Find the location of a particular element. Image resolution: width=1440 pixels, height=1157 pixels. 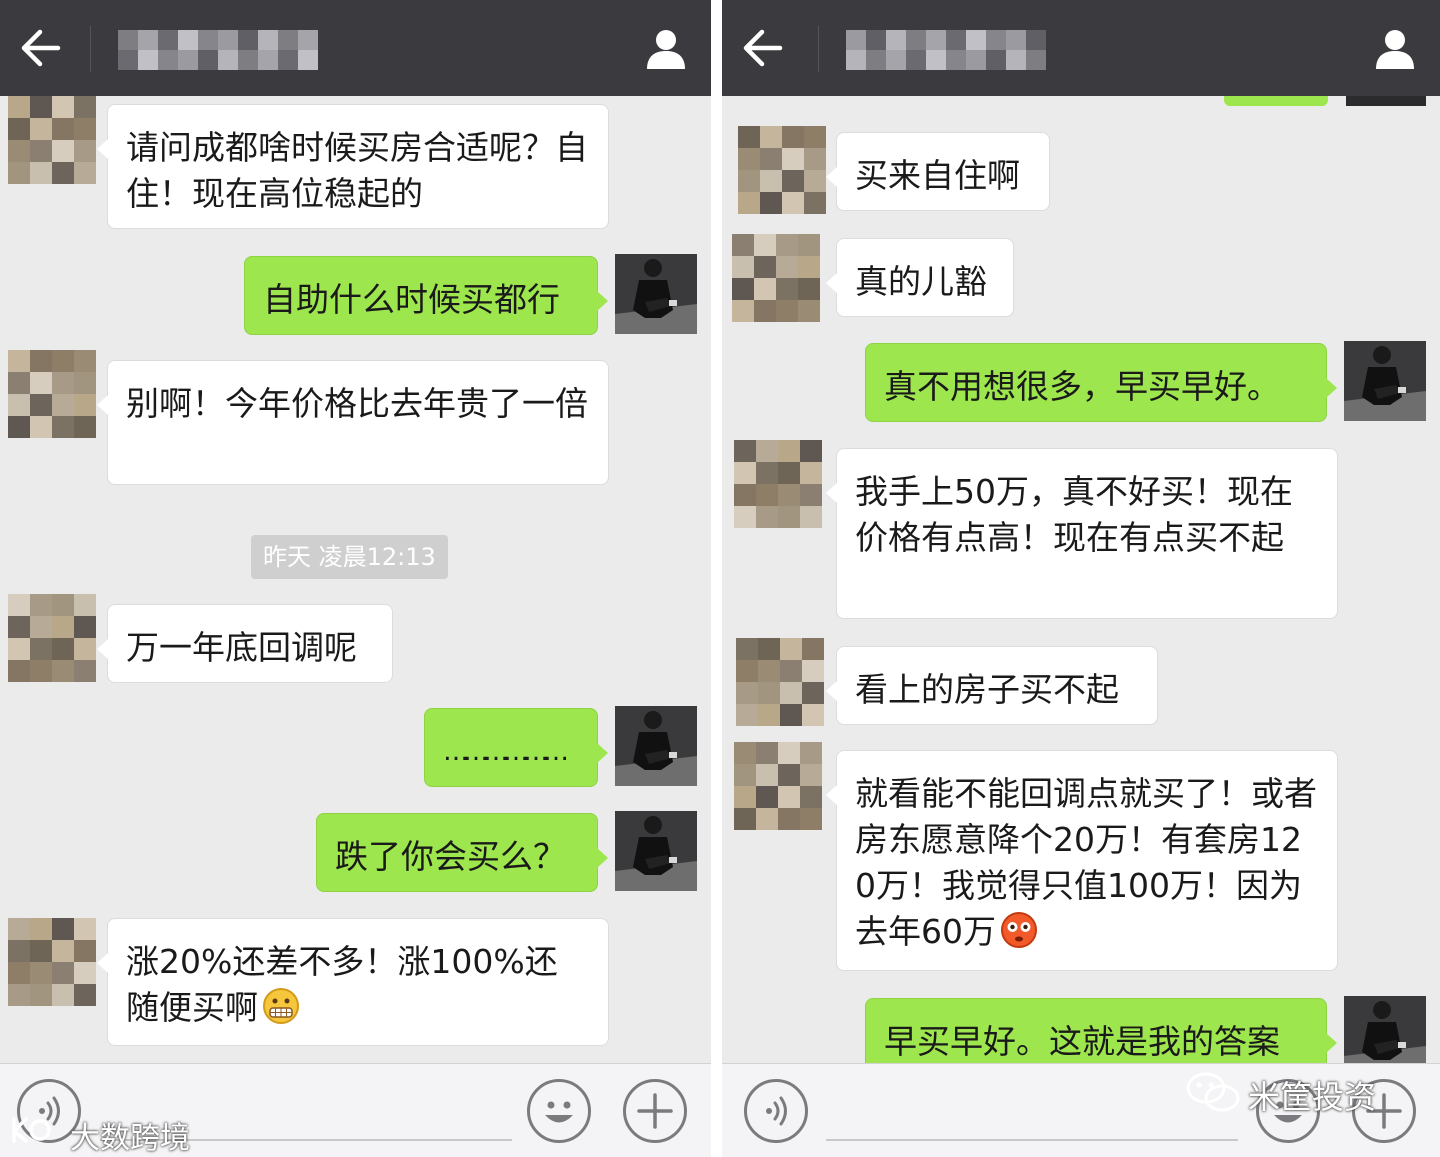

self-avatar-partial is located at coordinates (1386, 101).